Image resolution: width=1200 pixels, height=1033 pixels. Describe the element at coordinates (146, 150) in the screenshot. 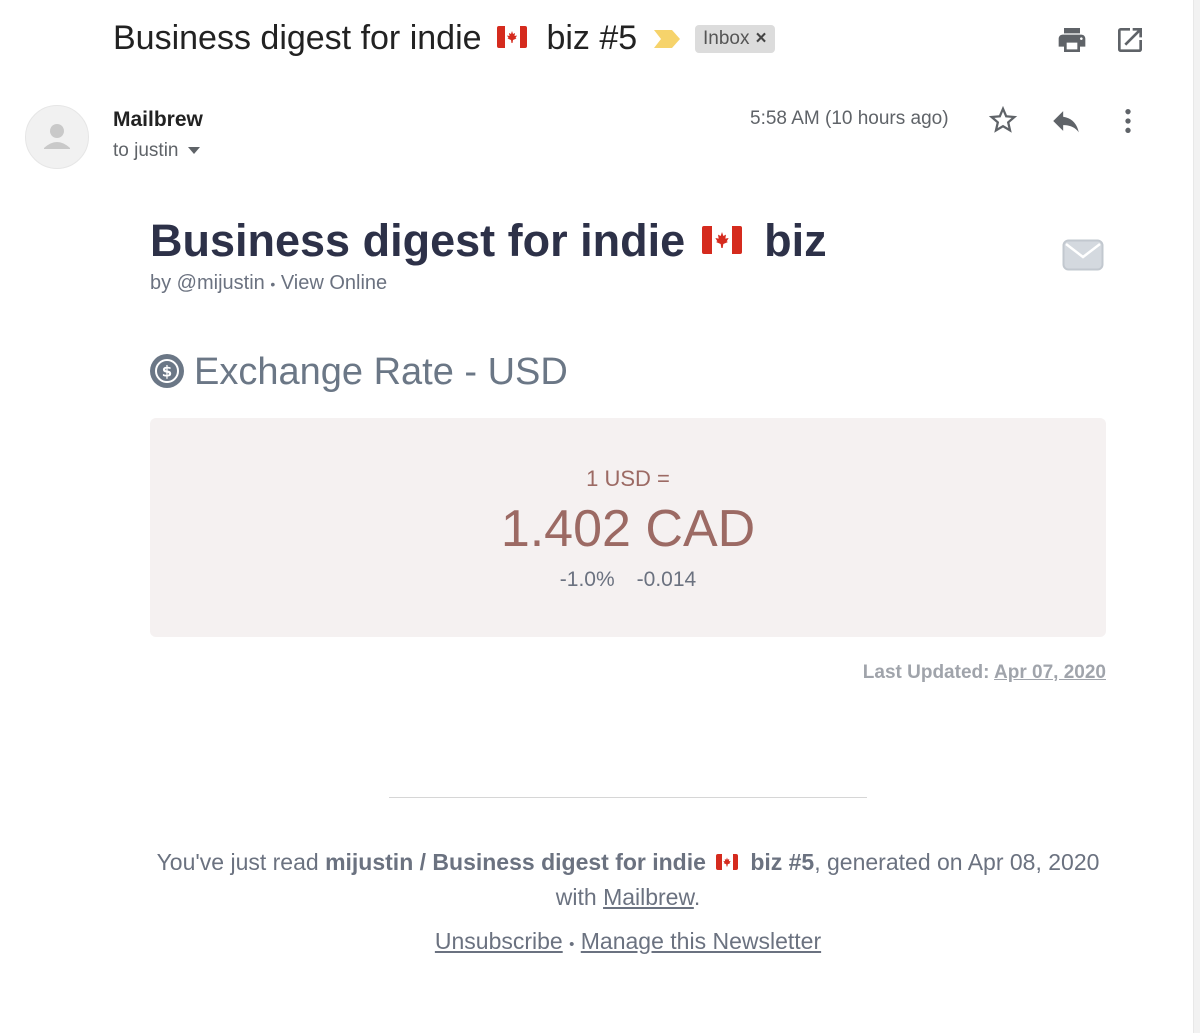

I see `recipient-text: to justin` at that location.